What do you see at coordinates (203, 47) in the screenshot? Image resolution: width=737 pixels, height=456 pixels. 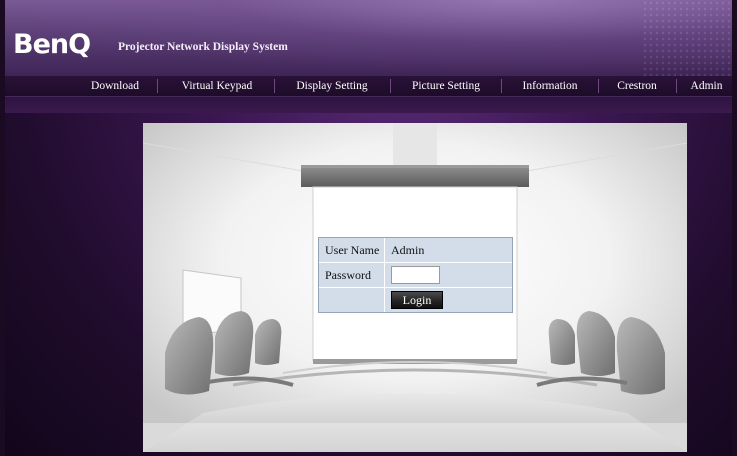 I see `product-title: Projector Network Display System` at bounding box center [203, 47].